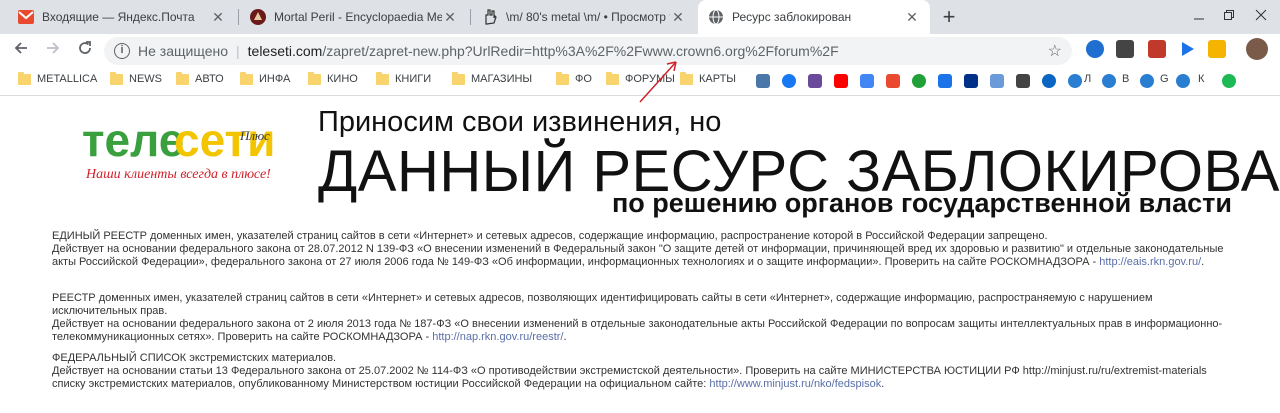 This screenshot has width=1280, height=413. I want to click on vk-icon, so click(763, 81).